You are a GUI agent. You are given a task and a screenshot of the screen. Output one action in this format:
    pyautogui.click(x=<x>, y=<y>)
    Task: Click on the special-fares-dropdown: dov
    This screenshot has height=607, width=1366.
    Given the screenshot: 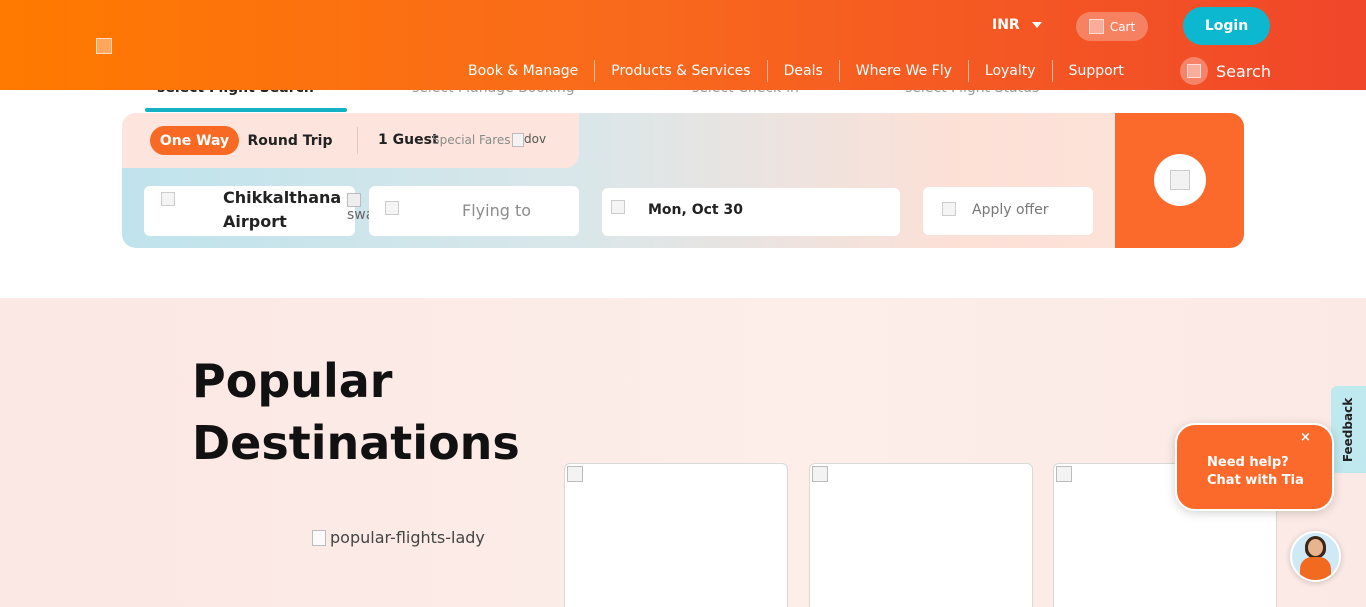 What is the action you would take?
    pyautogui.click(x=532, y=141)
    